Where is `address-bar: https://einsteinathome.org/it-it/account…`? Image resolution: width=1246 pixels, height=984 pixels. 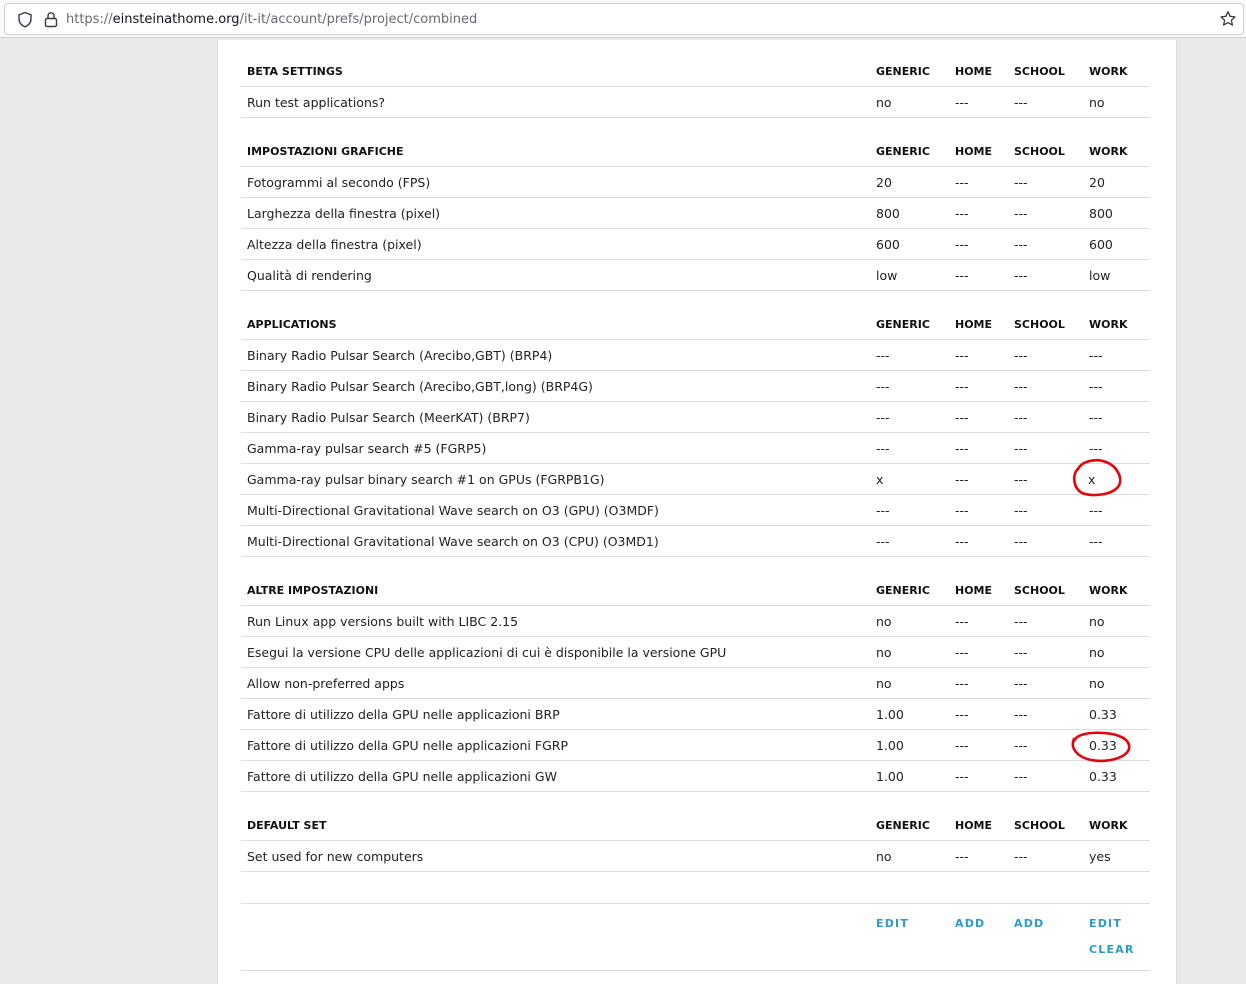
address-bar: https://einsteinathome.org/it-it/account… is located at coordinates (624, 19).